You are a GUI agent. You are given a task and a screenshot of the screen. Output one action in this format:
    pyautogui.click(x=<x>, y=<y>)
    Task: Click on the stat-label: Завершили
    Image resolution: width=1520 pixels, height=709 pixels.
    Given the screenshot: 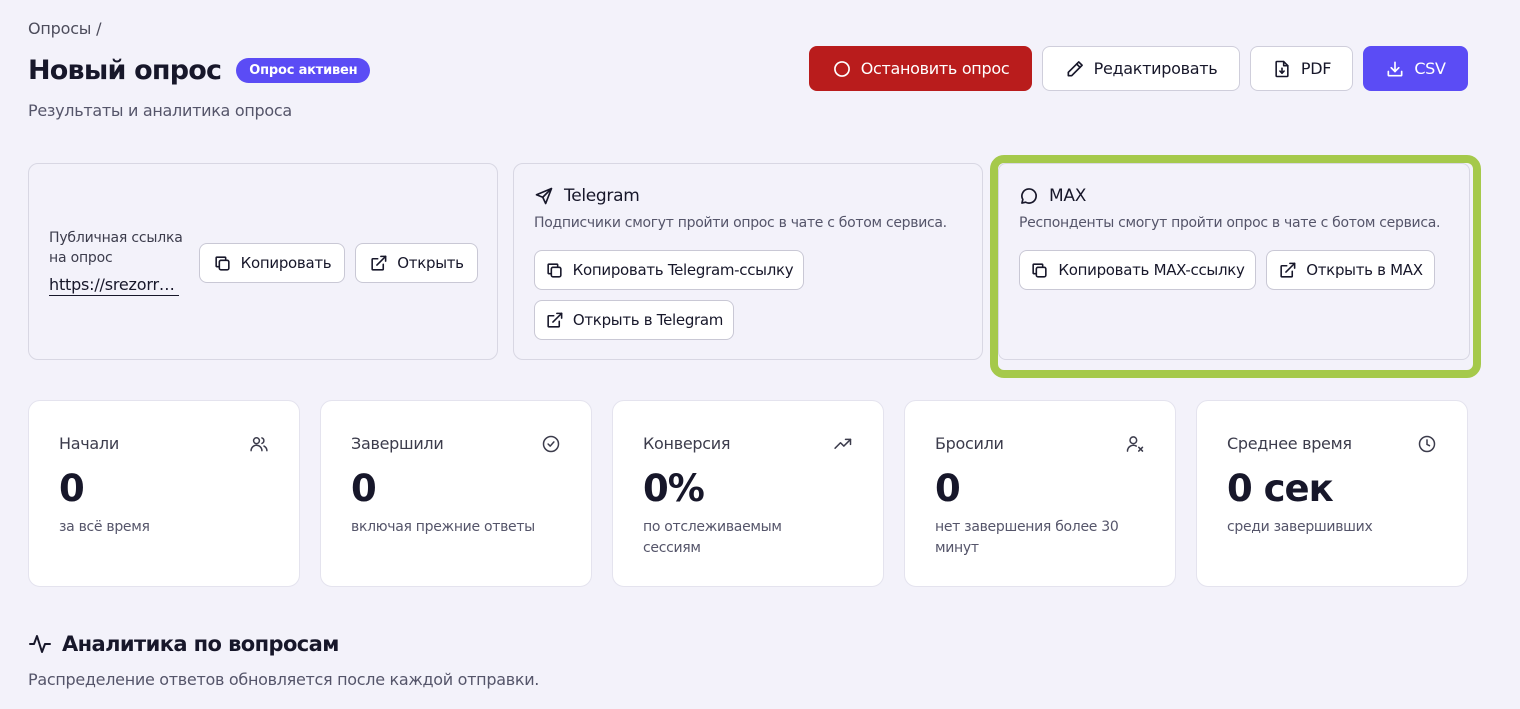 What is the action you would take?
    pyautogui.click(x=397, y=443)
    